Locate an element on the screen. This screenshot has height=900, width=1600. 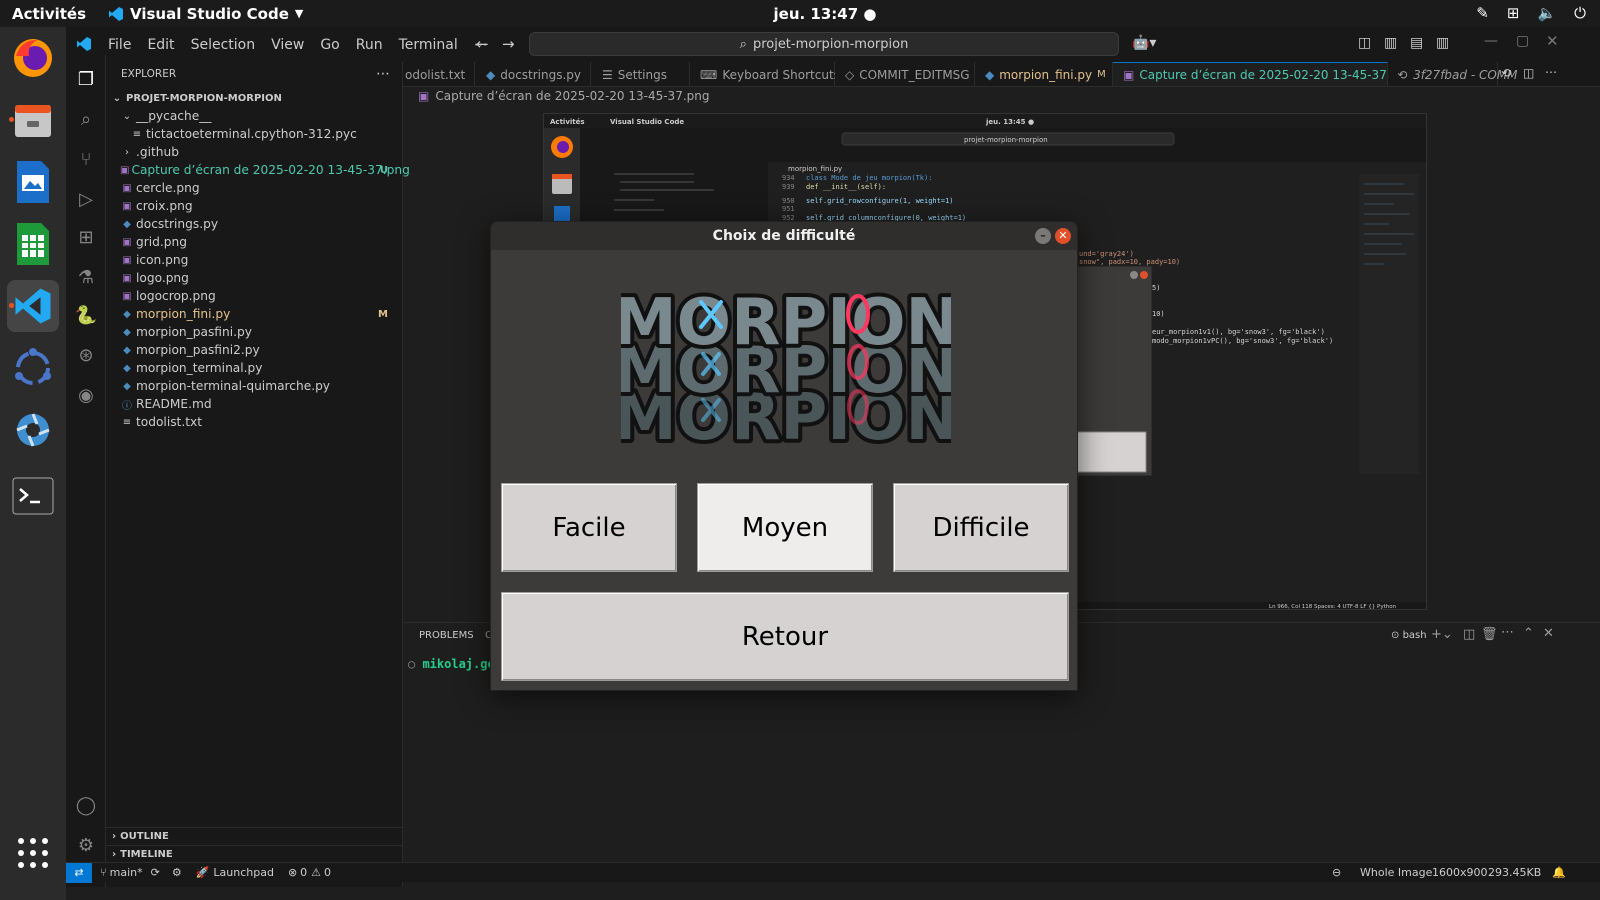
file-tree-item: ▣ logo.png is located at coordinates (254, 278).